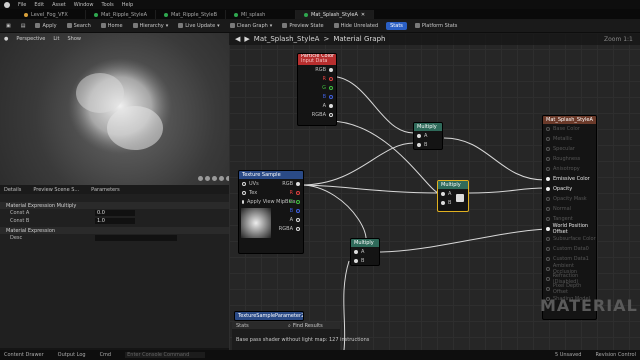 The width and height of the screenshot is (640, 360). What do you see at coordinates (256, 183) in the screenshot?
I see `uvs-input-pin: UVs` at bounding box center [256, 183].